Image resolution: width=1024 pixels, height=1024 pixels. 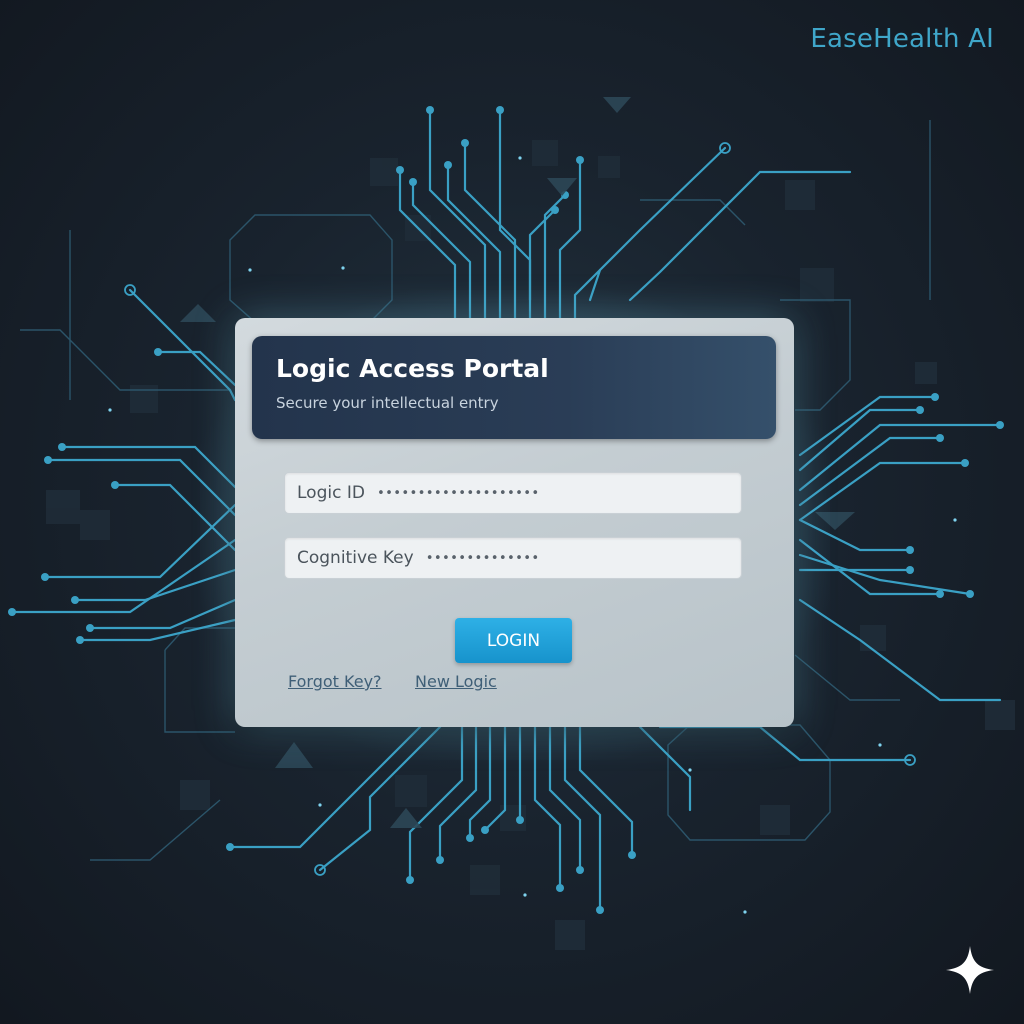 I want to click on login-button: LOGIN, so click(x=513, y=640).